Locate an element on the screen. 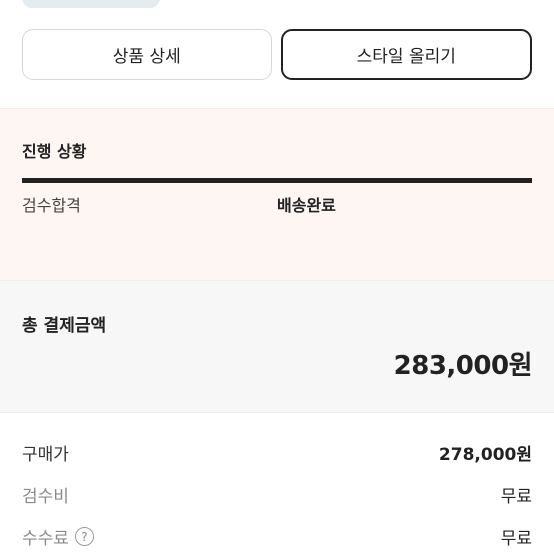 This screenshot has height=554, width=554. commission-fee-label: 수수료 is located at coordinates (45, 539).